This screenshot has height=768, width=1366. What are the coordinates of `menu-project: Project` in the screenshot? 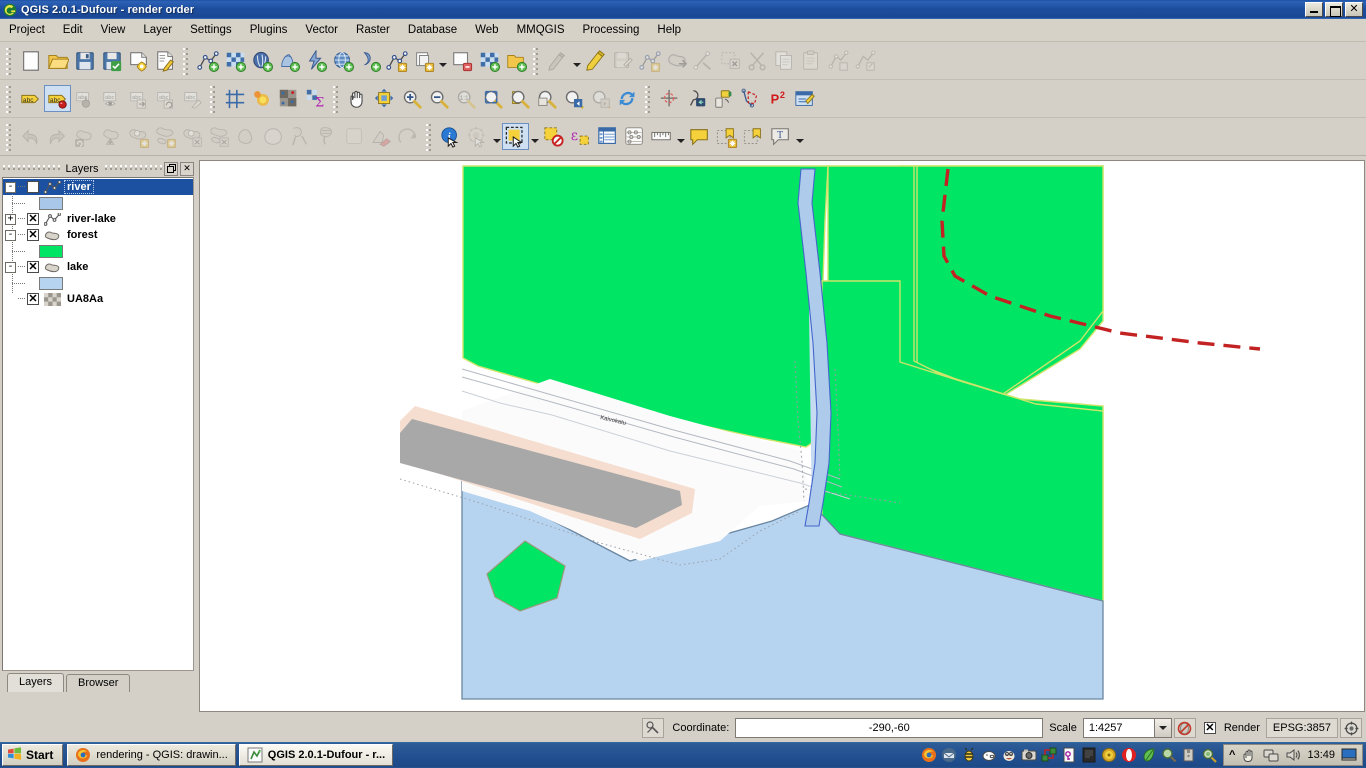 It's located at (27, 30).